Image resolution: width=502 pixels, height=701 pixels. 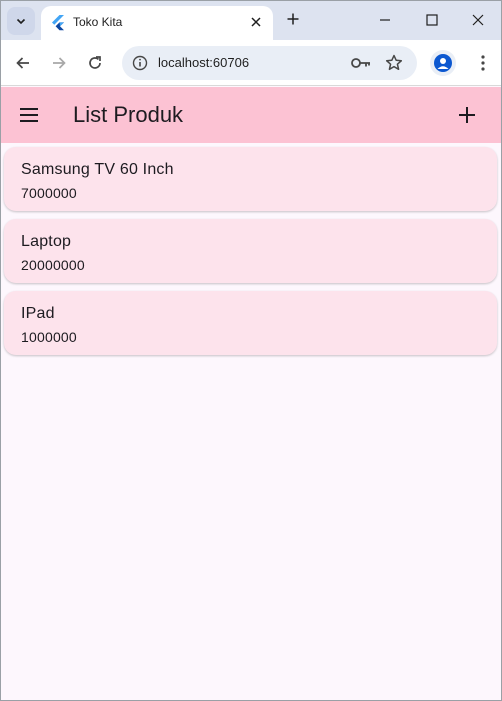 I want to click on new-tab-button, so click(x=293, y=19).